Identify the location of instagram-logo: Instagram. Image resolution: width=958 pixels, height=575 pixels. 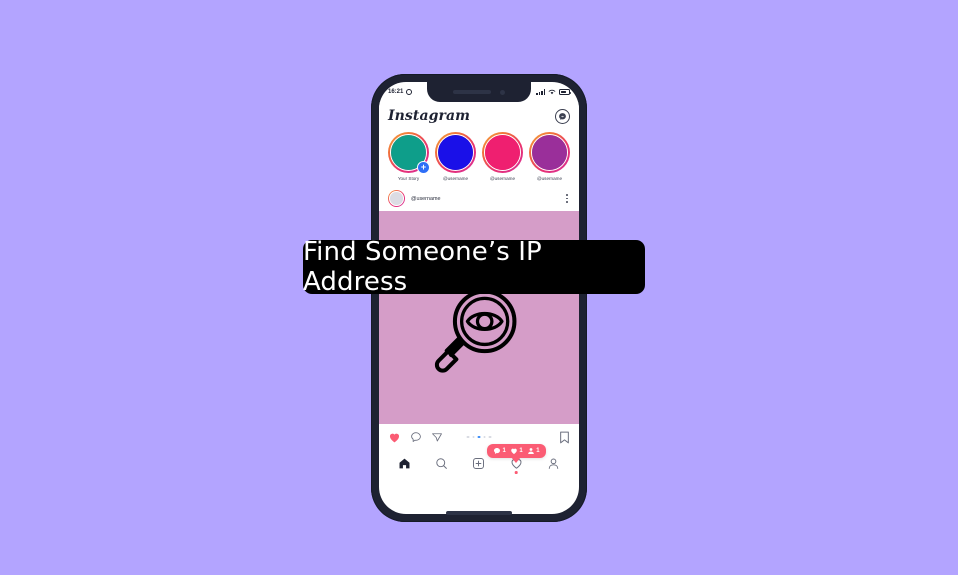
(429, 116).